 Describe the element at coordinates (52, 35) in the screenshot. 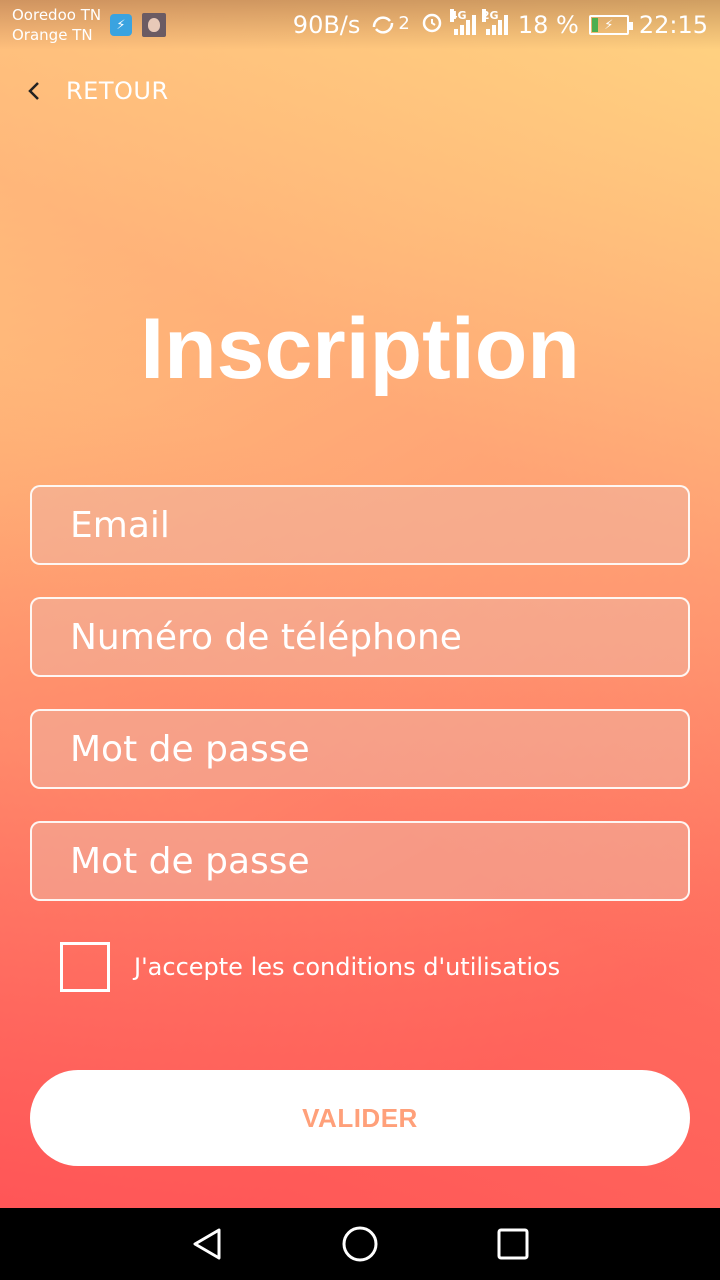

I see `carrier-2: Orange TN` at that location.